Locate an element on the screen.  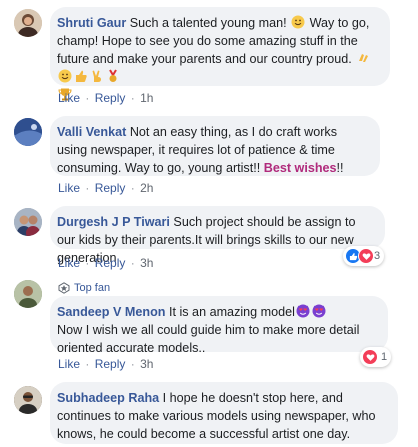
reaction-count: 3 is located at coordinates (377, 256).